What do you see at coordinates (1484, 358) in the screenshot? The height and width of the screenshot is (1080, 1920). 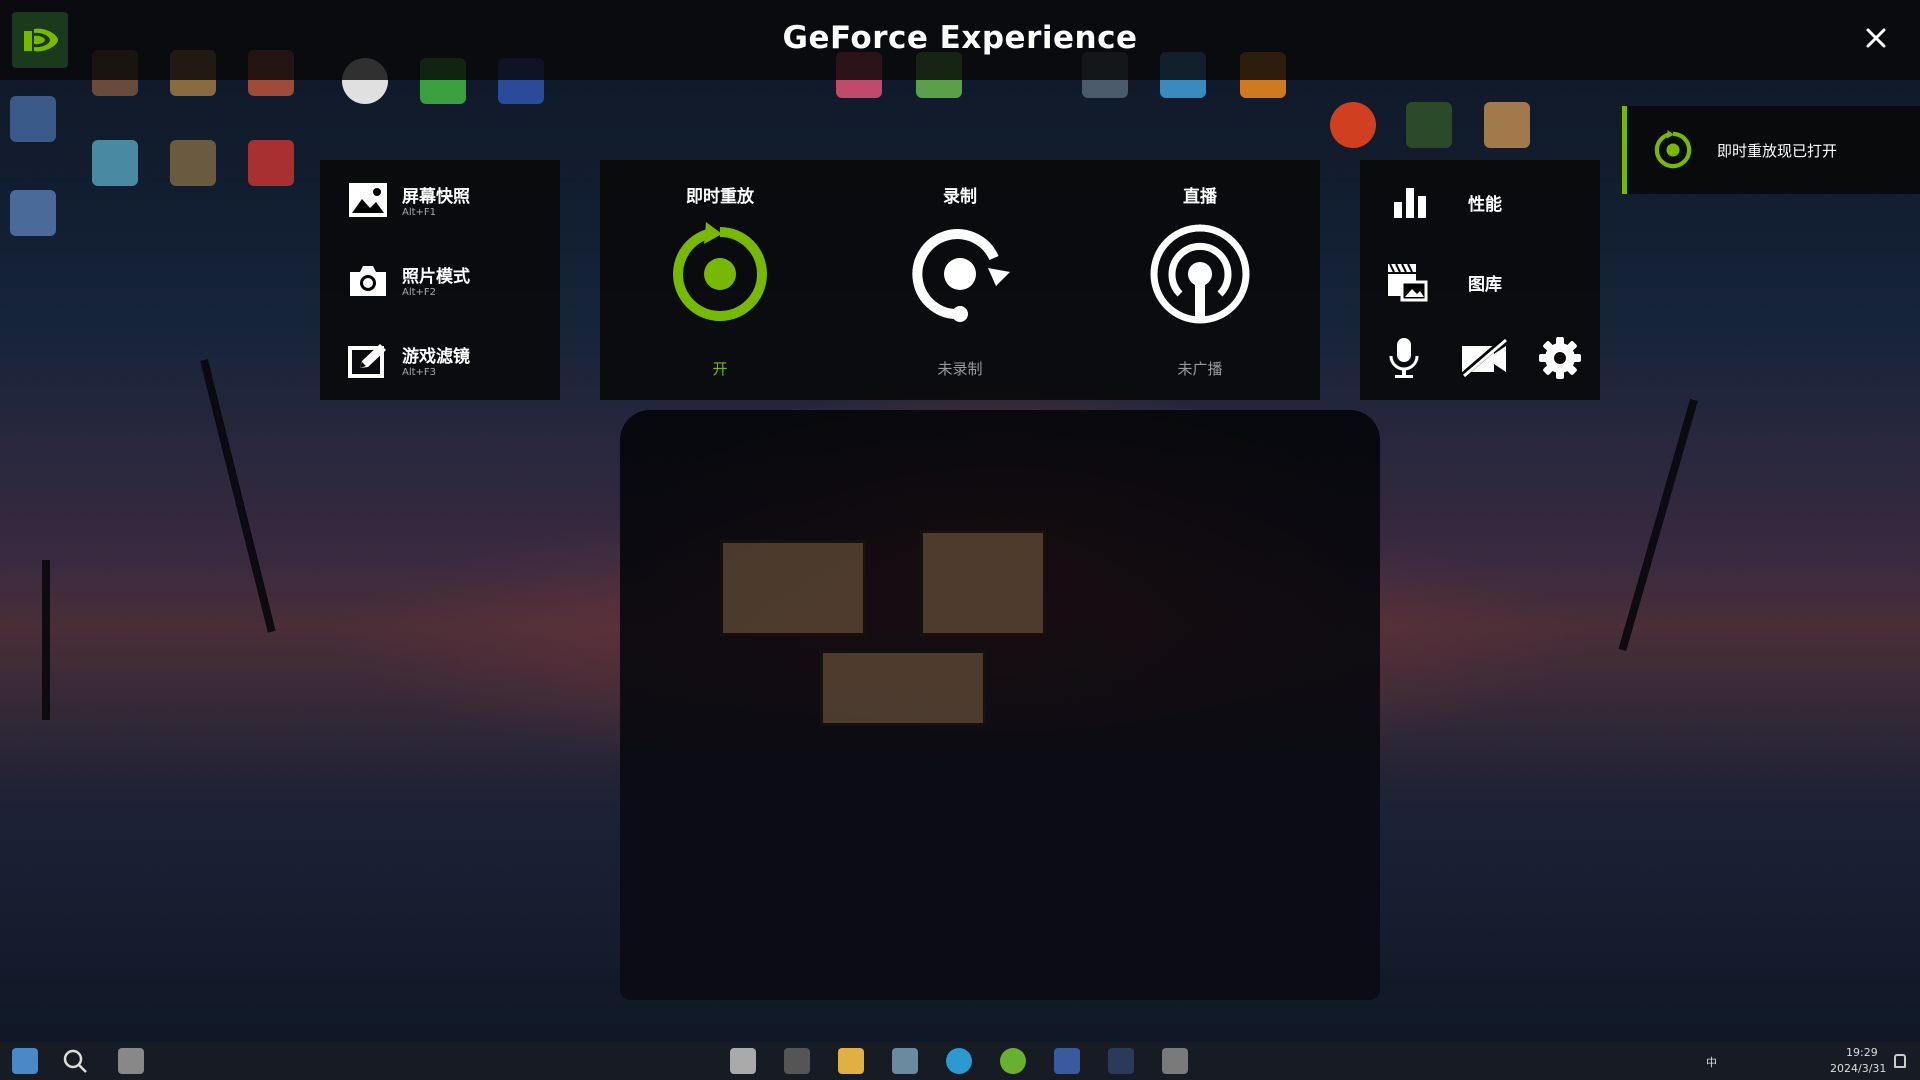 I see `camera-off-icon` at bounding box center [1484, 358].